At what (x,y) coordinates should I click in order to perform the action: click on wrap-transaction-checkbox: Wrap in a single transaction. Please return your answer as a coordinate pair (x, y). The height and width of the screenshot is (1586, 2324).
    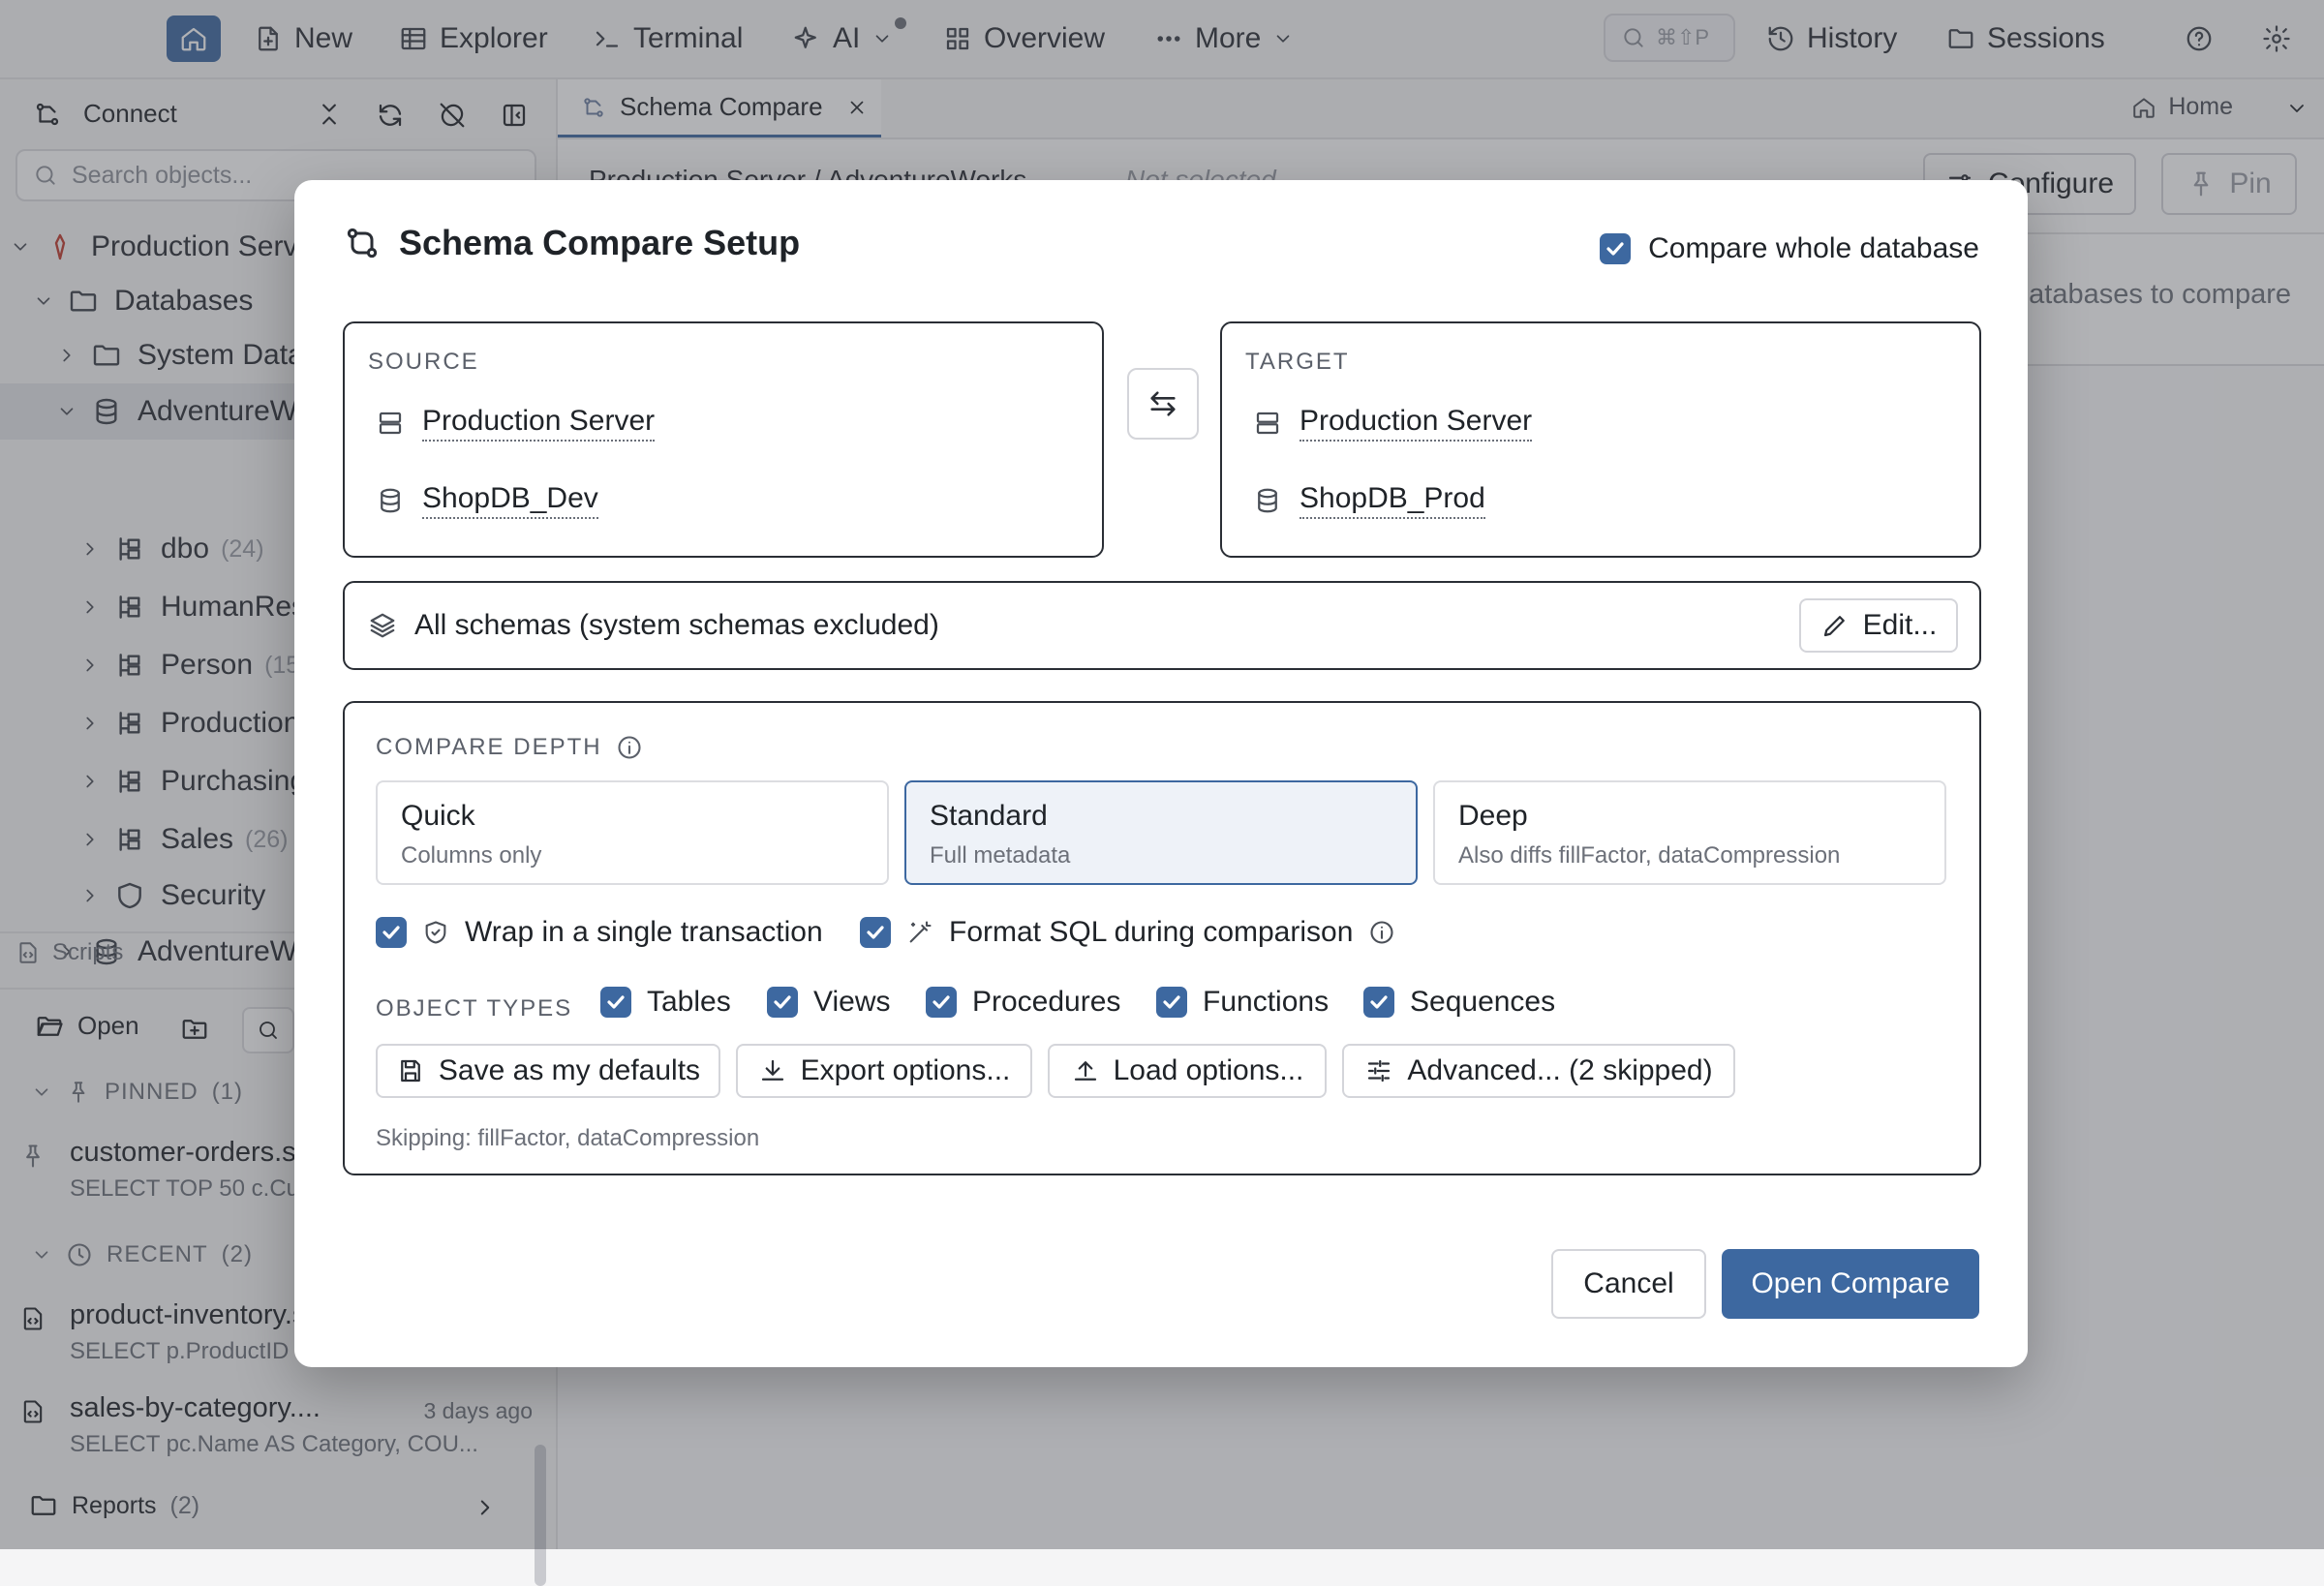
    Looking at the image, I should click on (600, 932).